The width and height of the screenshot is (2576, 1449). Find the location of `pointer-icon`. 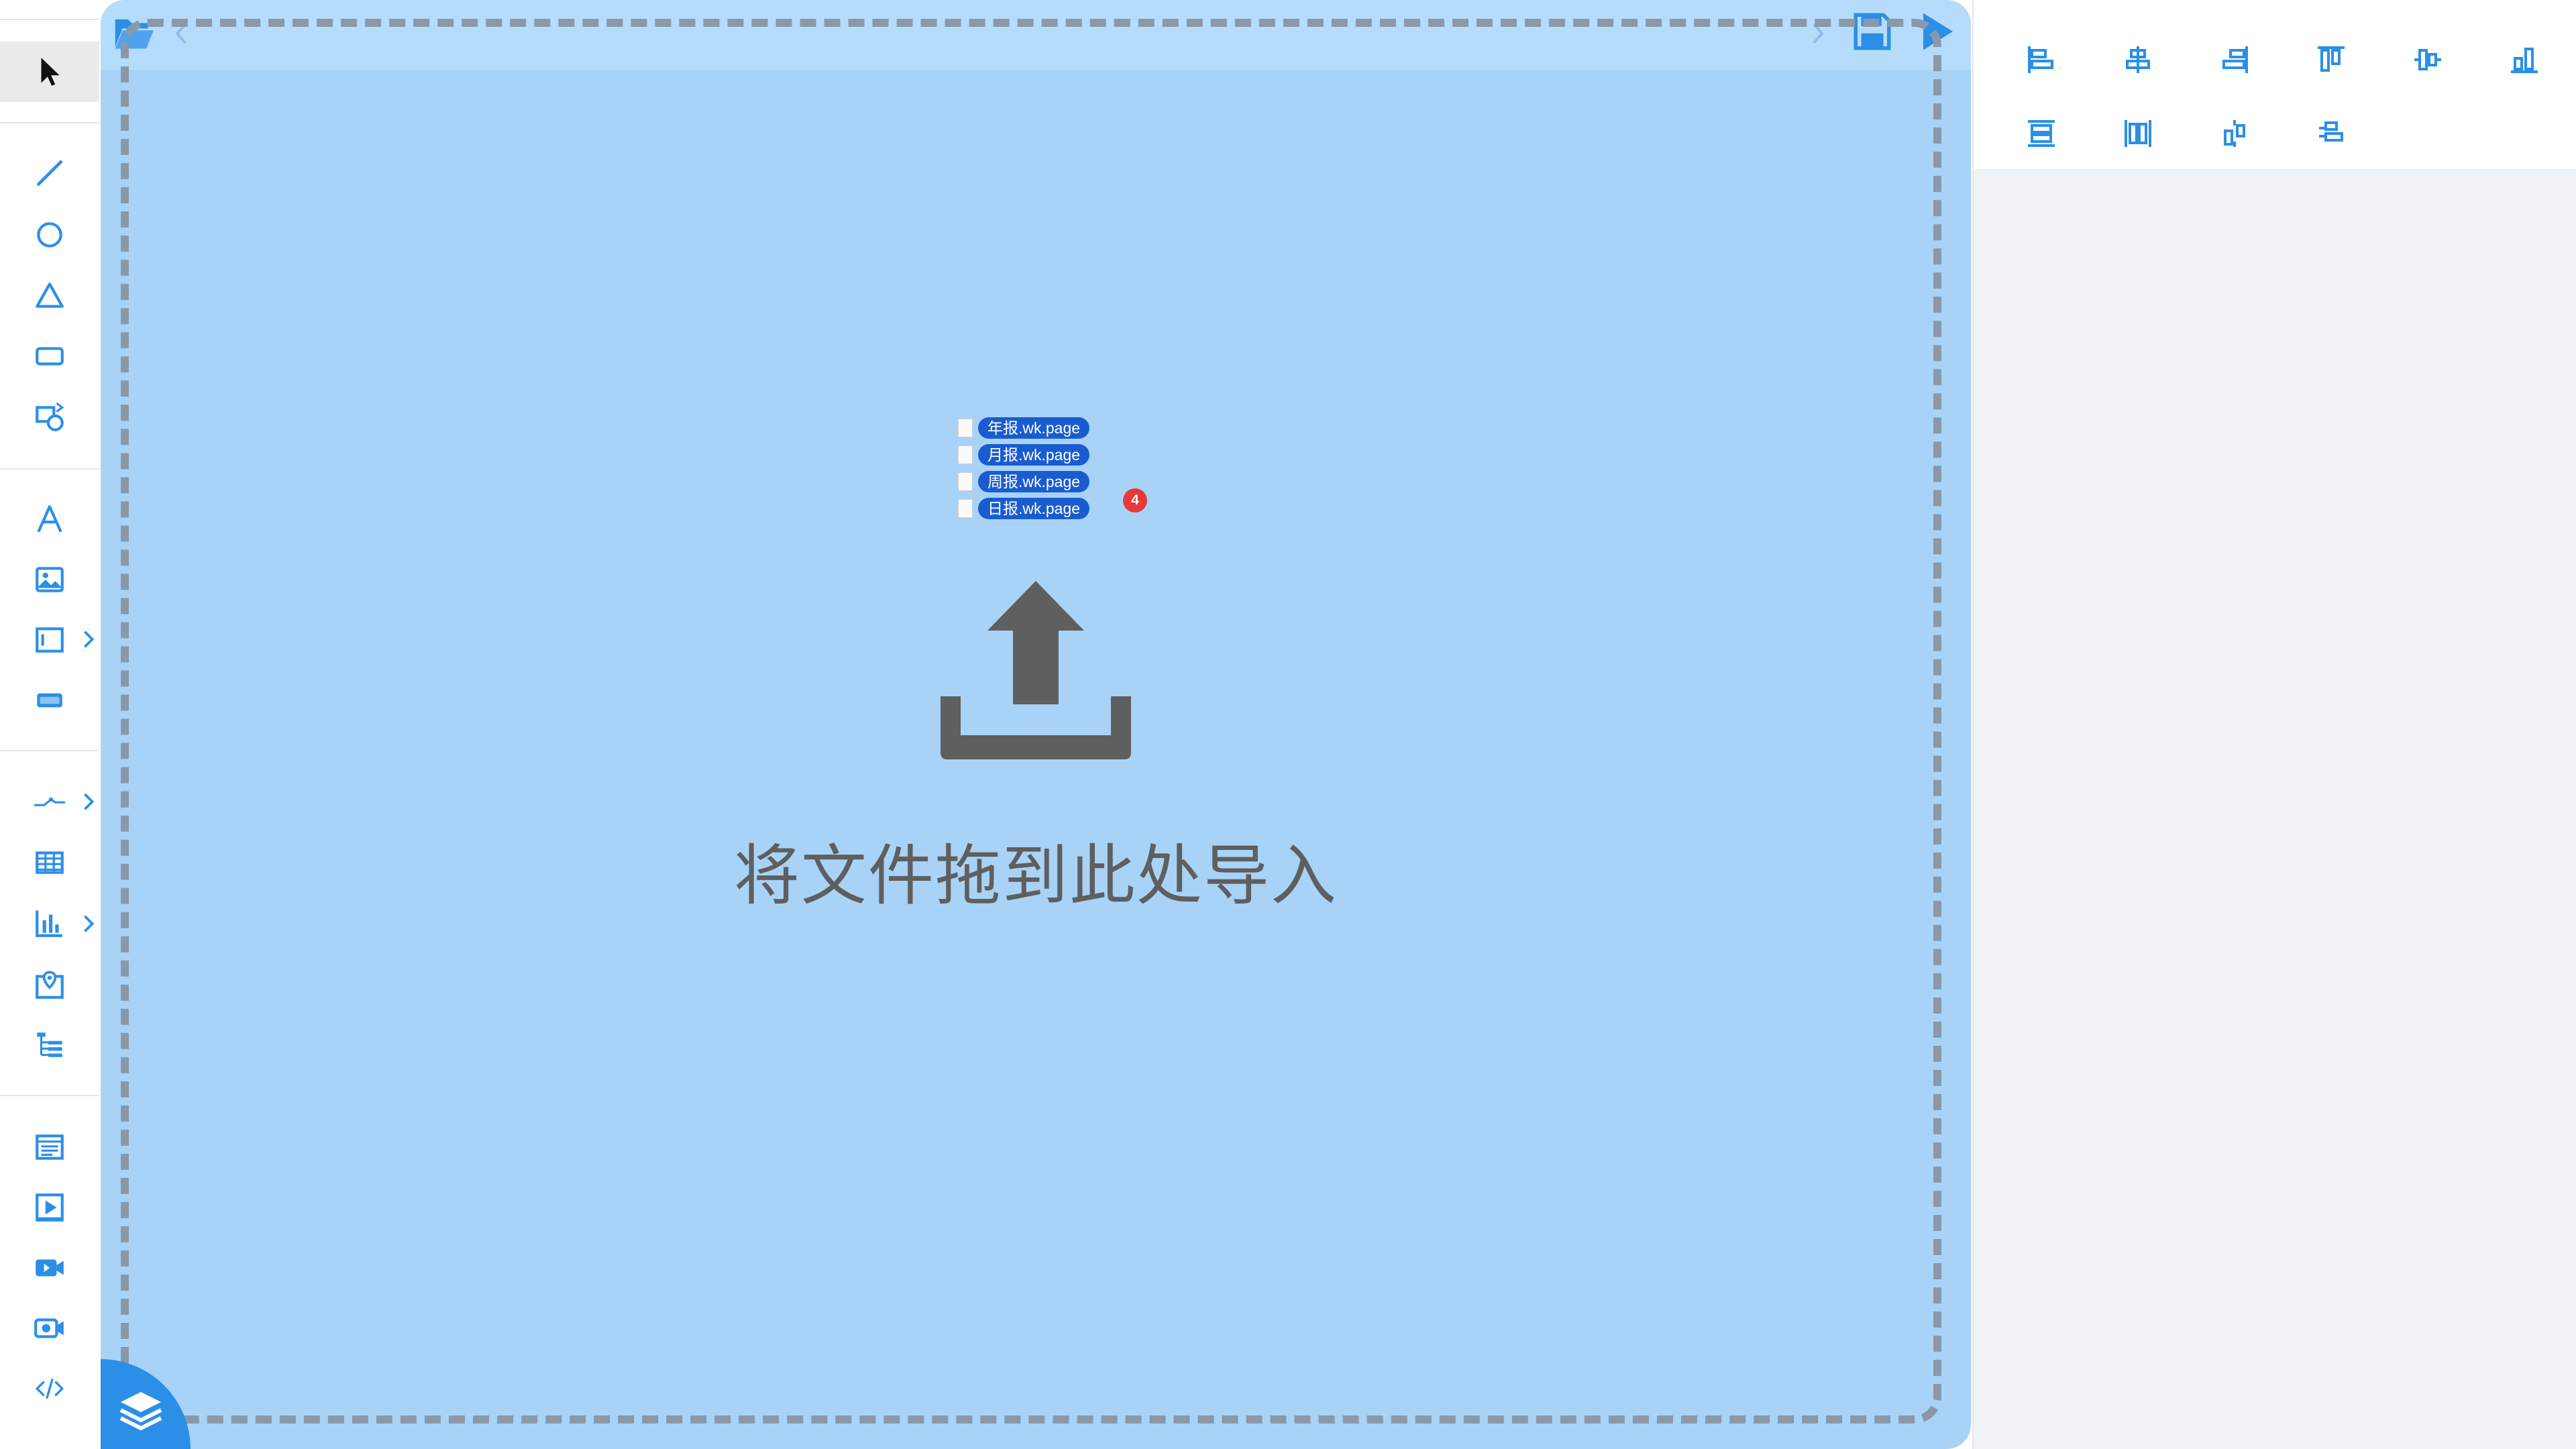

pointer-icon is located at coordinates (50, 72).